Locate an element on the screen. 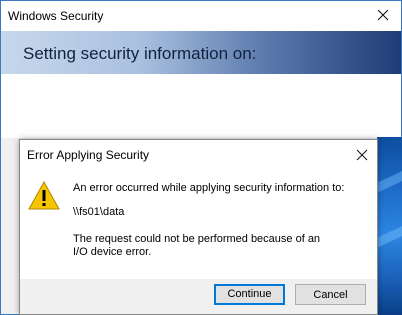 Image resolution: width=402 pixels, height=315 pixels. banner-text: Setting security information on: is located at coordinates (140, 53).